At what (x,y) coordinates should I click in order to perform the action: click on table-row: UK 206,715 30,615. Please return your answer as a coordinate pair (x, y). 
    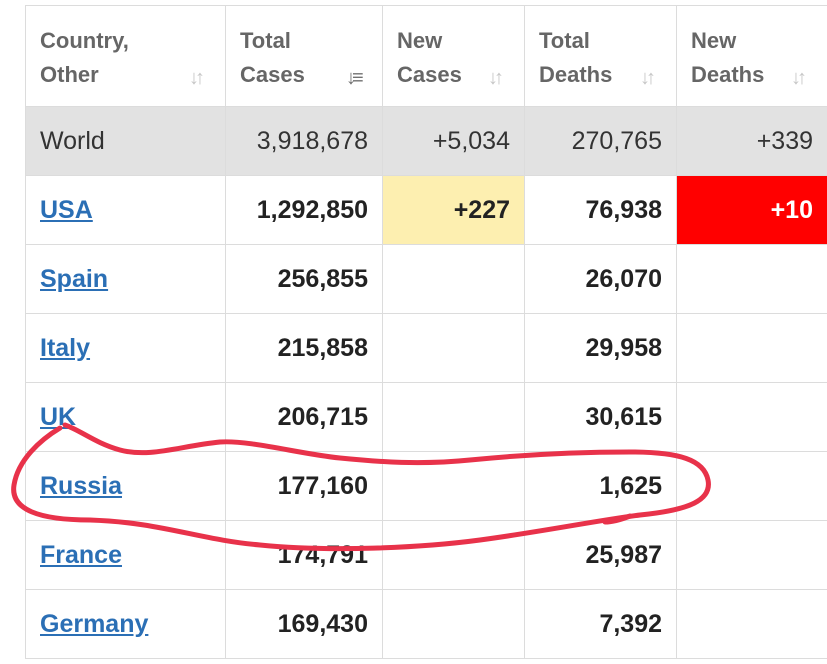
    Looking at the image, I should click on (426, 417).